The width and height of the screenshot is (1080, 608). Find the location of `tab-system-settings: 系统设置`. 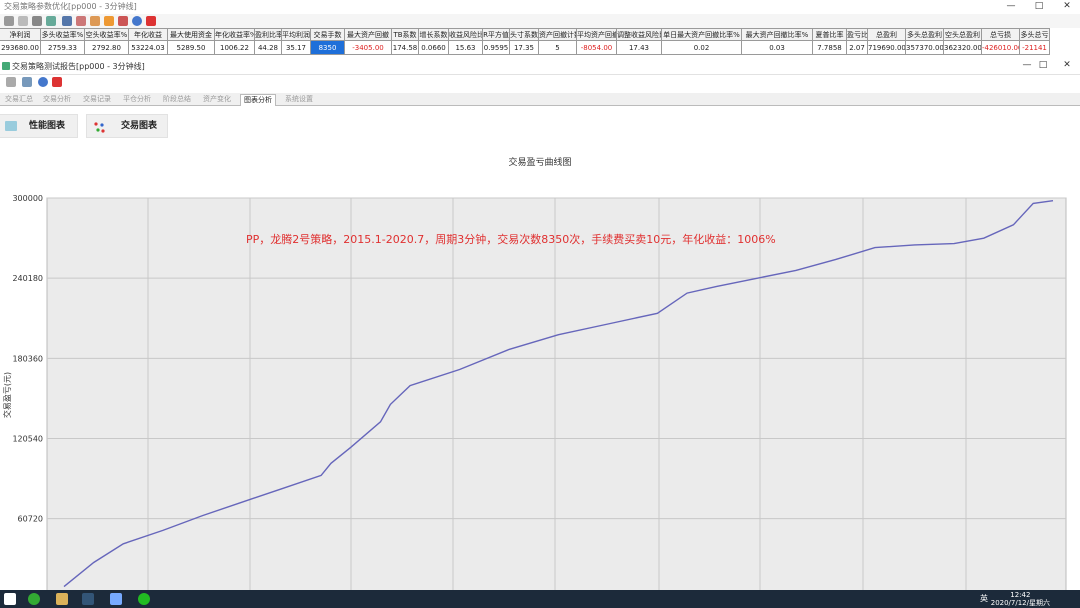

tab-system-settings: 系统设置 is located at coordinates (299, 99).